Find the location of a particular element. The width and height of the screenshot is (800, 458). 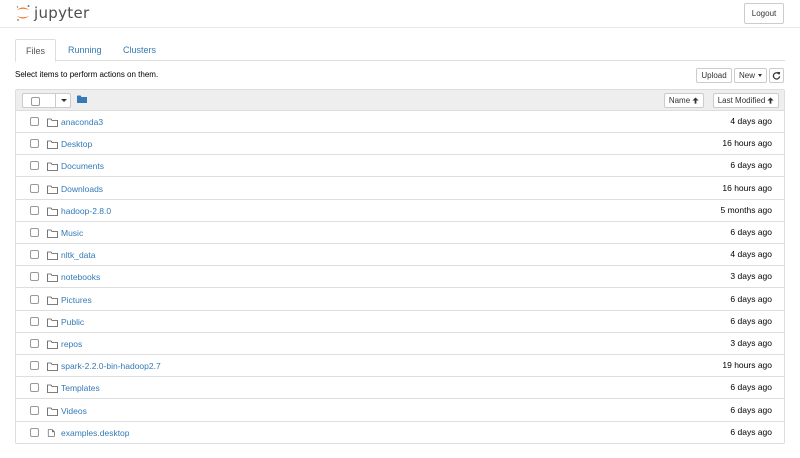

upload-button: Upload is located at coordinates (714, 75).